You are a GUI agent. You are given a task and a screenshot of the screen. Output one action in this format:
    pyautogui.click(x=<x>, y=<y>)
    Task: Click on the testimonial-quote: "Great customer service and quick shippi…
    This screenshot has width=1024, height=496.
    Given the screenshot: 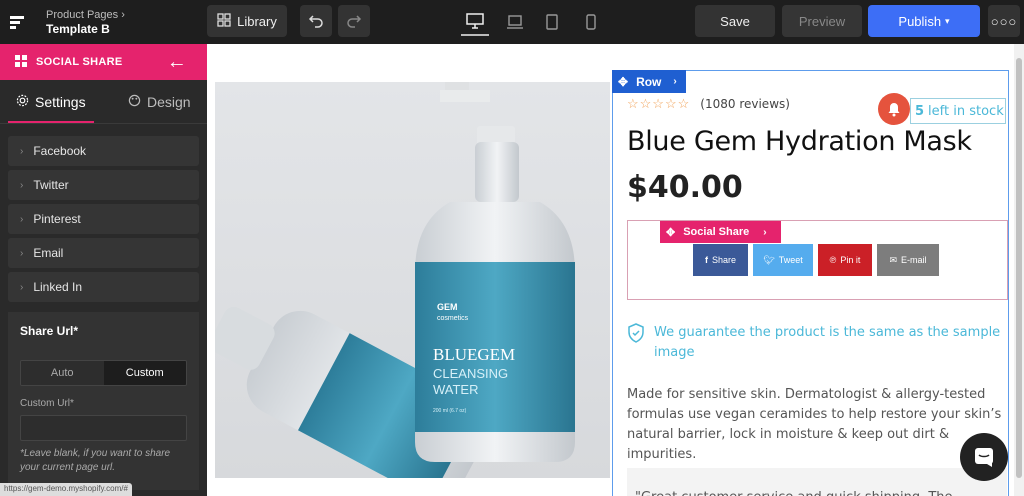 What is the action you would take?
    pyautogui.click(x=817, y=482)
    